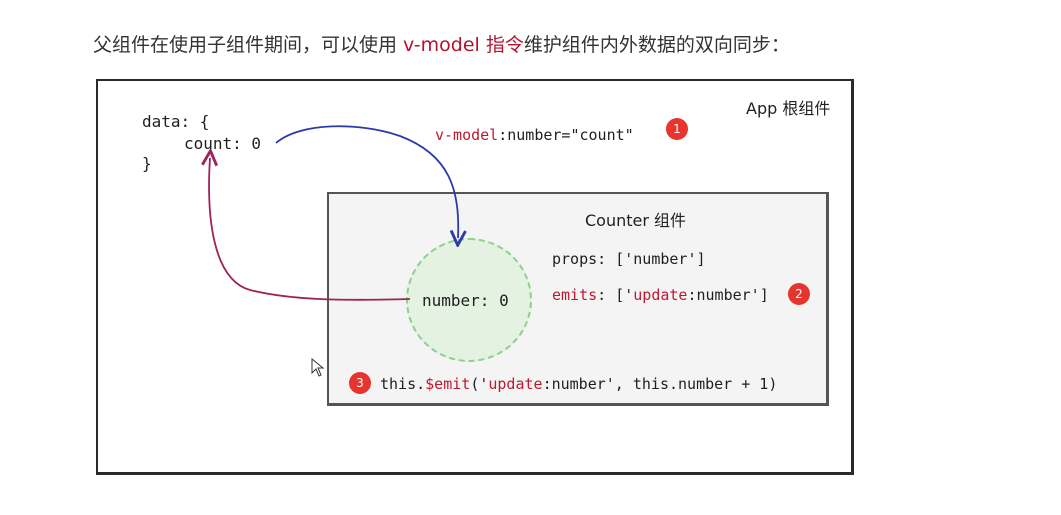  Describe the element at coordinates (366, 181) in the screenshot. I see `props-down-arrow` at that location.